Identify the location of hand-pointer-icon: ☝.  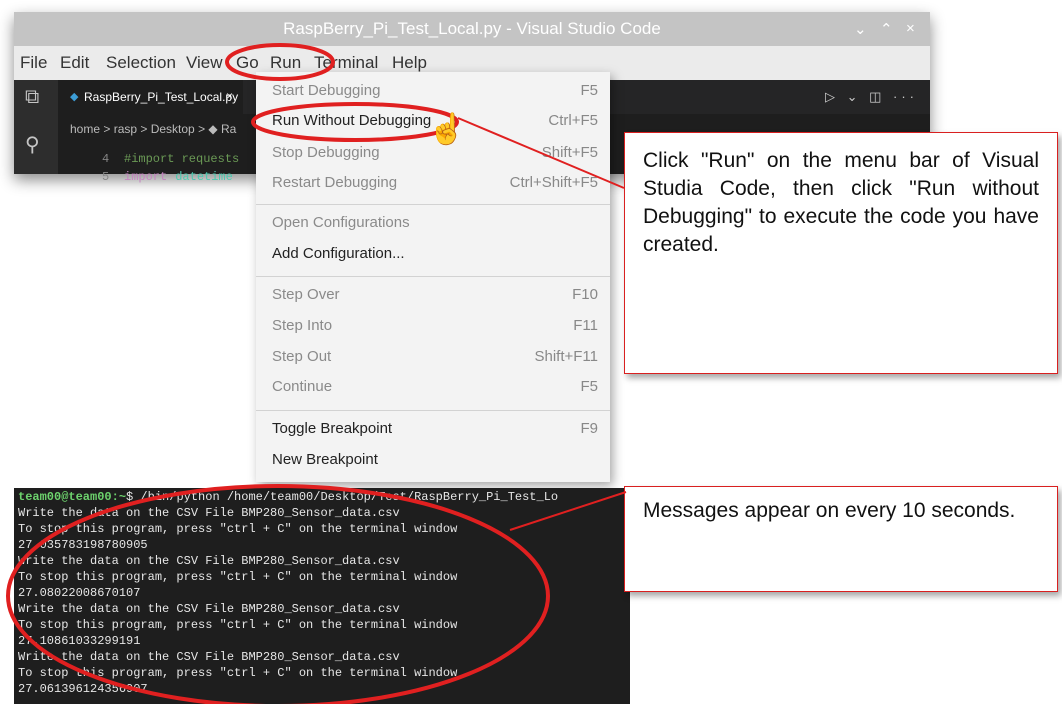
(447, 129).